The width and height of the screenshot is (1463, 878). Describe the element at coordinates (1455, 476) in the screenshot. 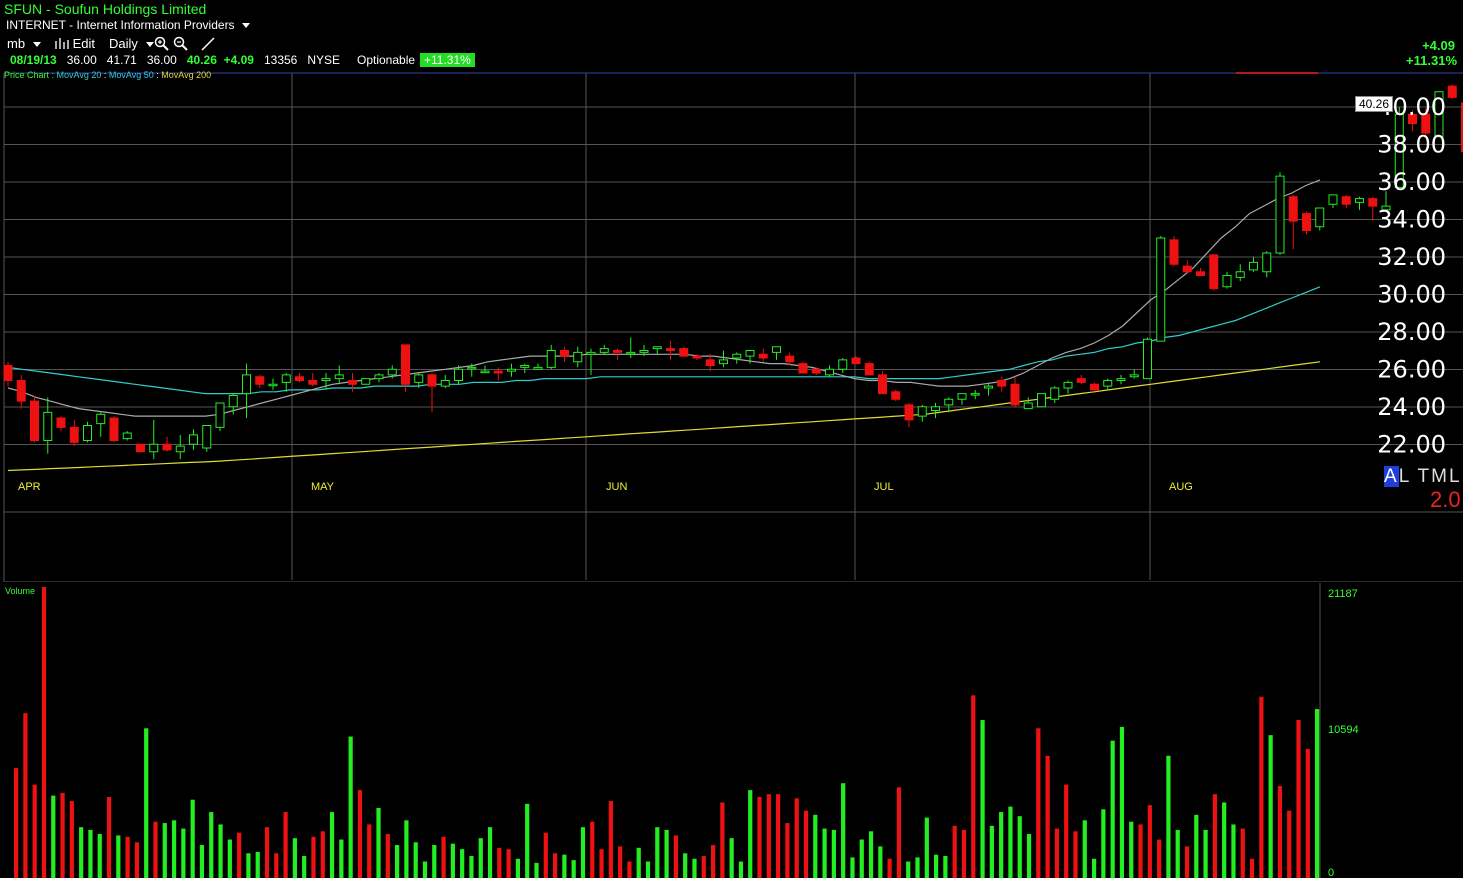

I see `view-mode-l2: L` at that location.